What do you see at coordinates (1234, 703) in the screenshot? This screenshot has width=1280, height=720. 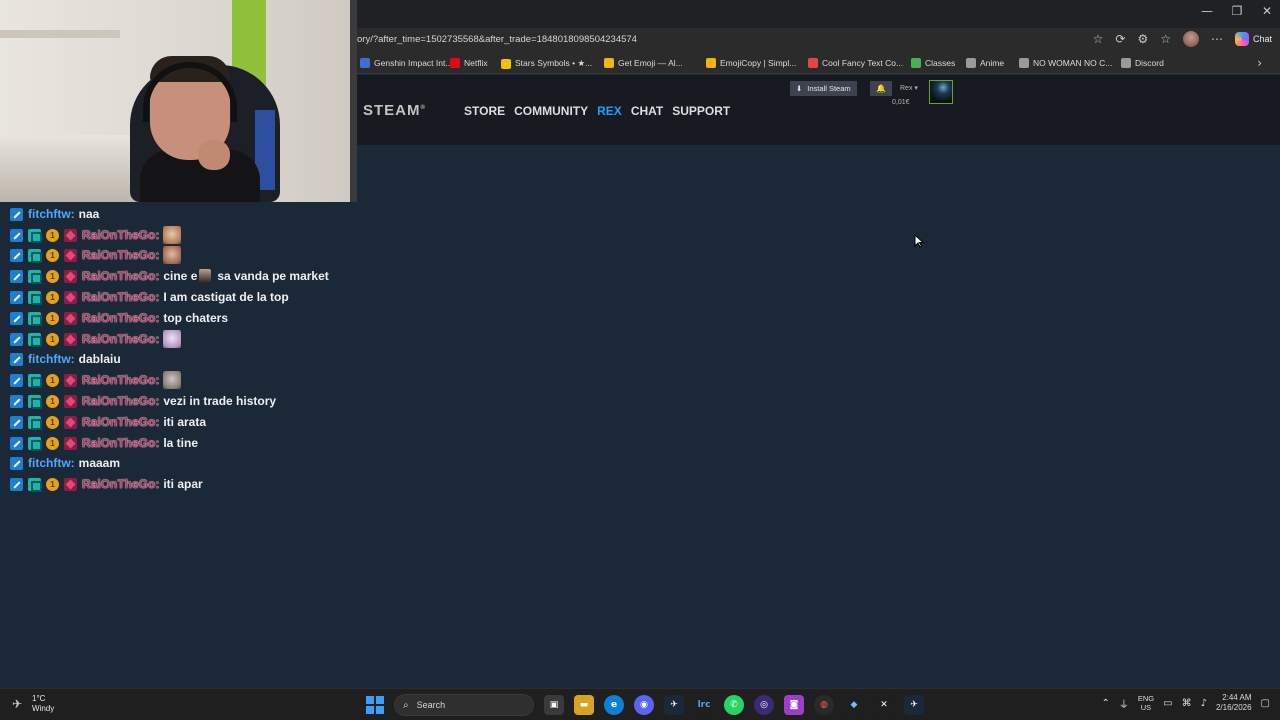 I see `clock: 2:44 AM 2/16/2026` at bounding box center [1234, 703].